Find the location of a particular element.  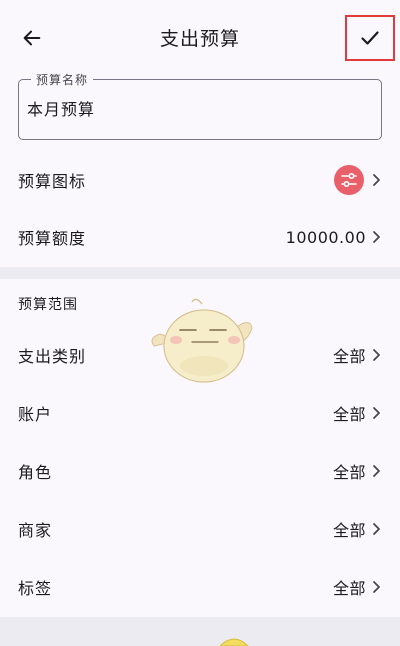

budget-amount-row: 预算额度 10000.00 is located at coordinates (200, 237).